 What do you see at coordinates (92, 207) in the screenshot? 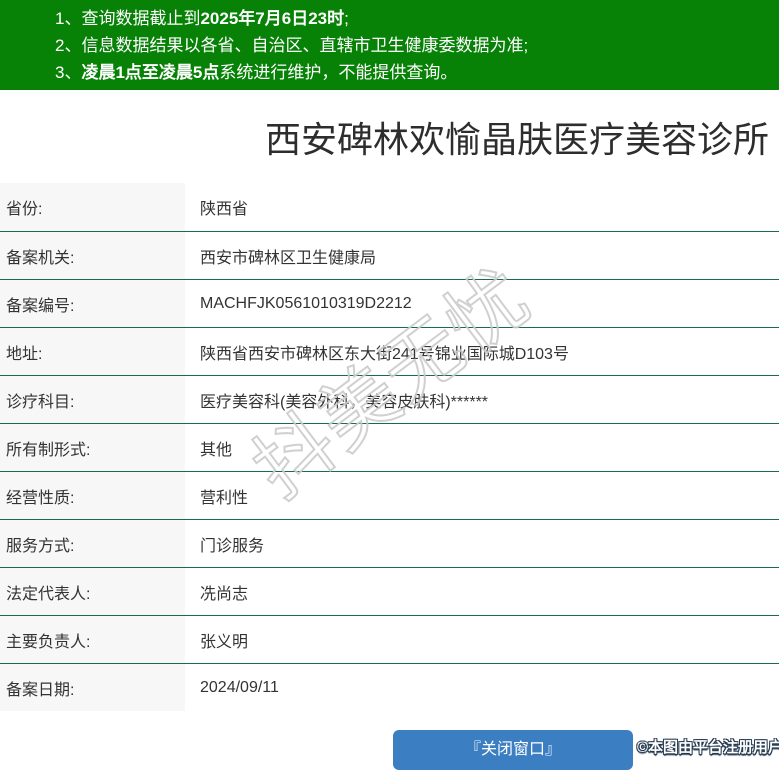
I see `row-label-province: 省份:` at bounding box center [92, 207].